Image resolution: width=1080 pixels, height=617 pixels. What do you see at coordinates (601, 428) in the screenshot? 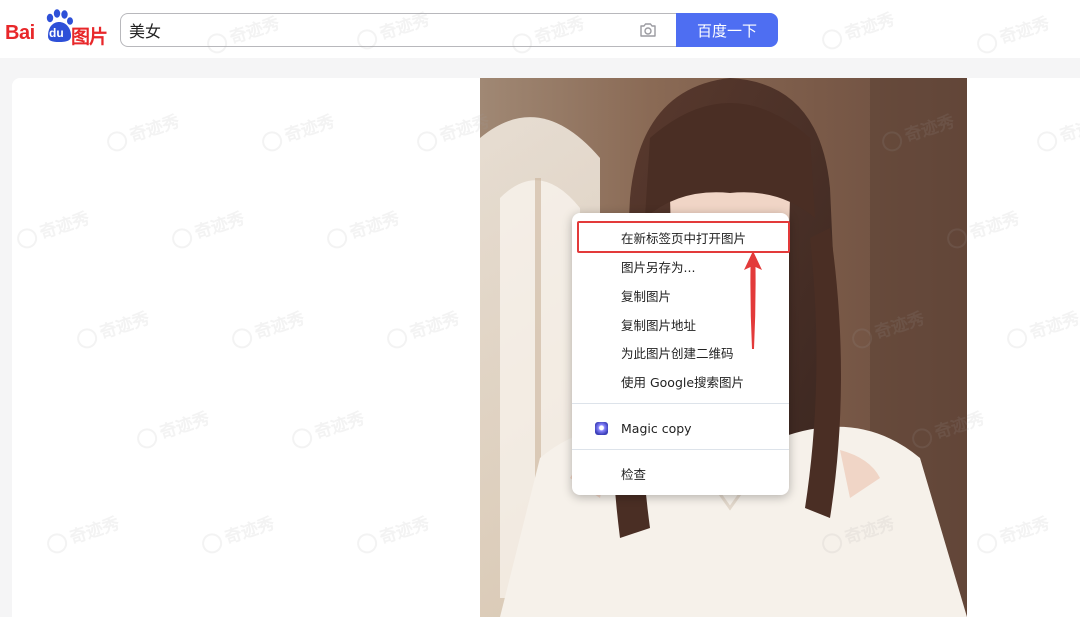
I see `magic-copy-icon` at bounding box center [601, 428].